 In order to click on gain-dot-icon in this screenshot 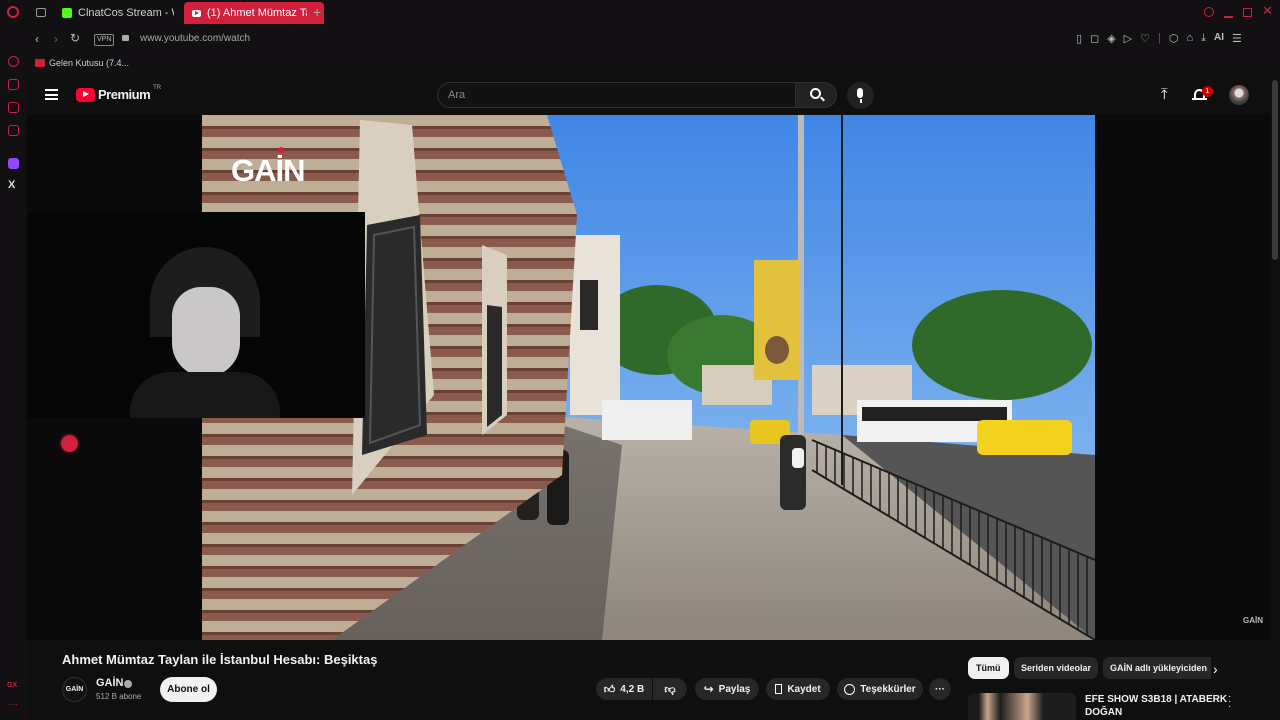, I will do `click(281, 150)`.